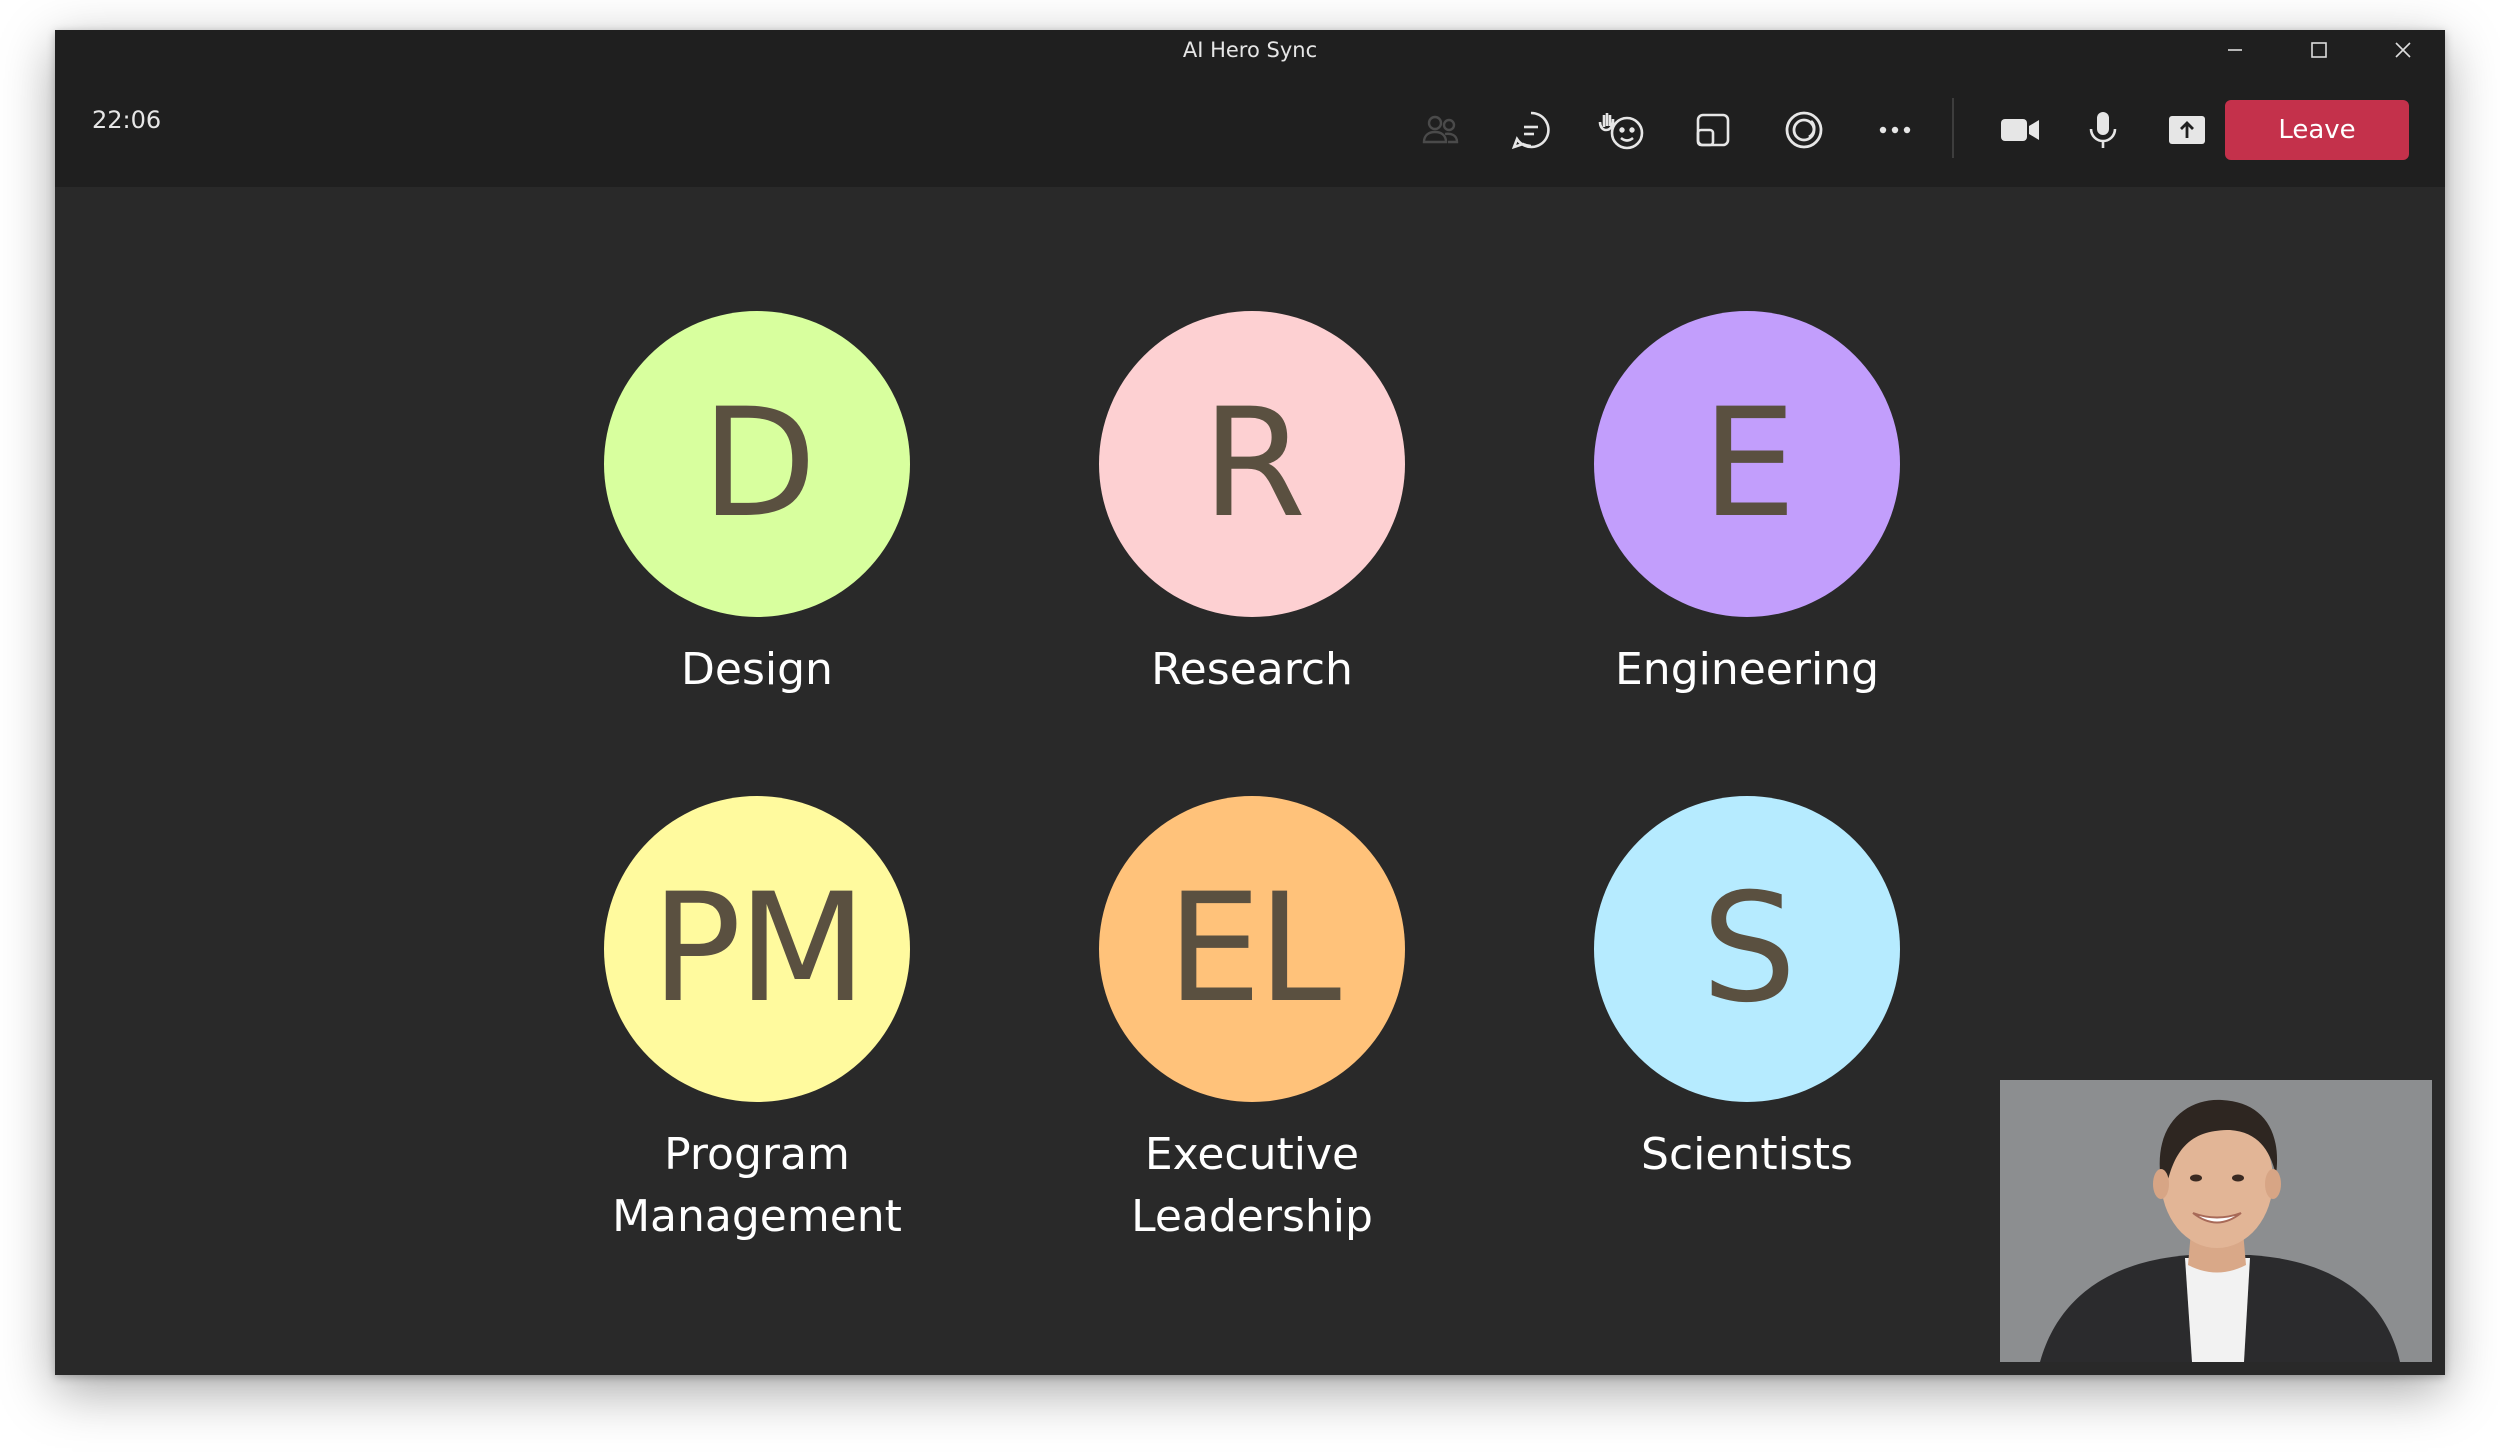 This screenshot has width=2500, height=1455. I want to click on maximize-icon, so click(2319, 50).